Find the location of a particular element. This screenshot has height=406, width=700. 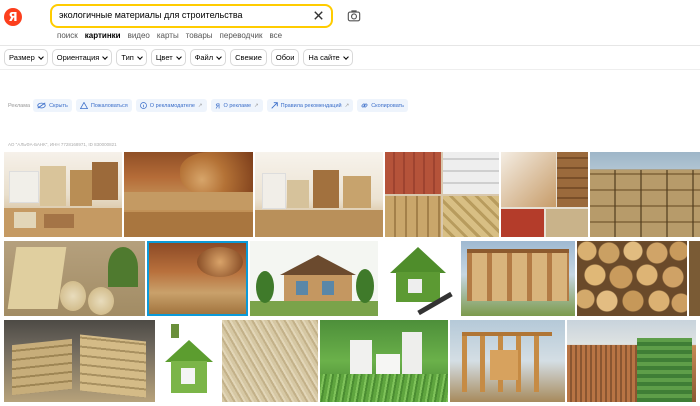

header-divider is located at coordinates (350, 45).